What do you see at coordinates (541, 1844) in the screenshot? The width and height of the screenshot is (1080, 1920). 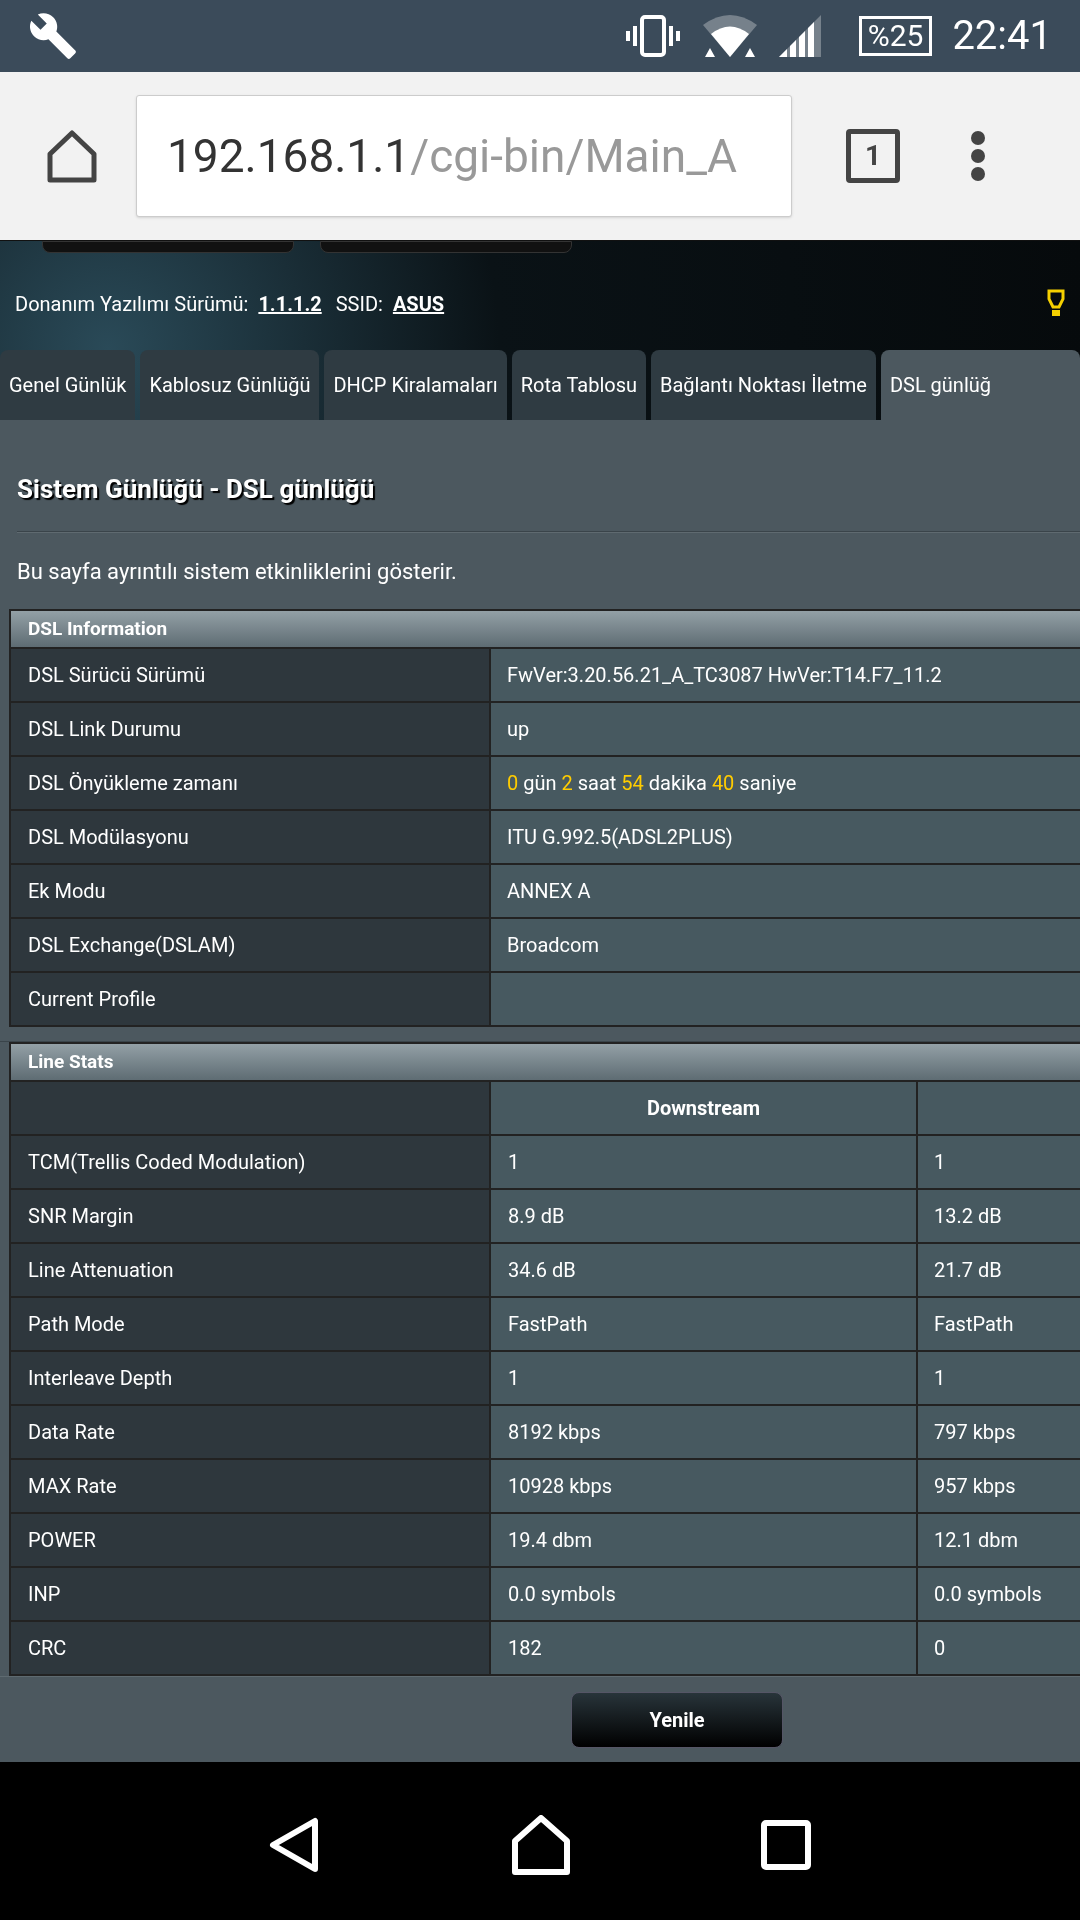 I see `home-icon` at bounding box center [541, 1844].